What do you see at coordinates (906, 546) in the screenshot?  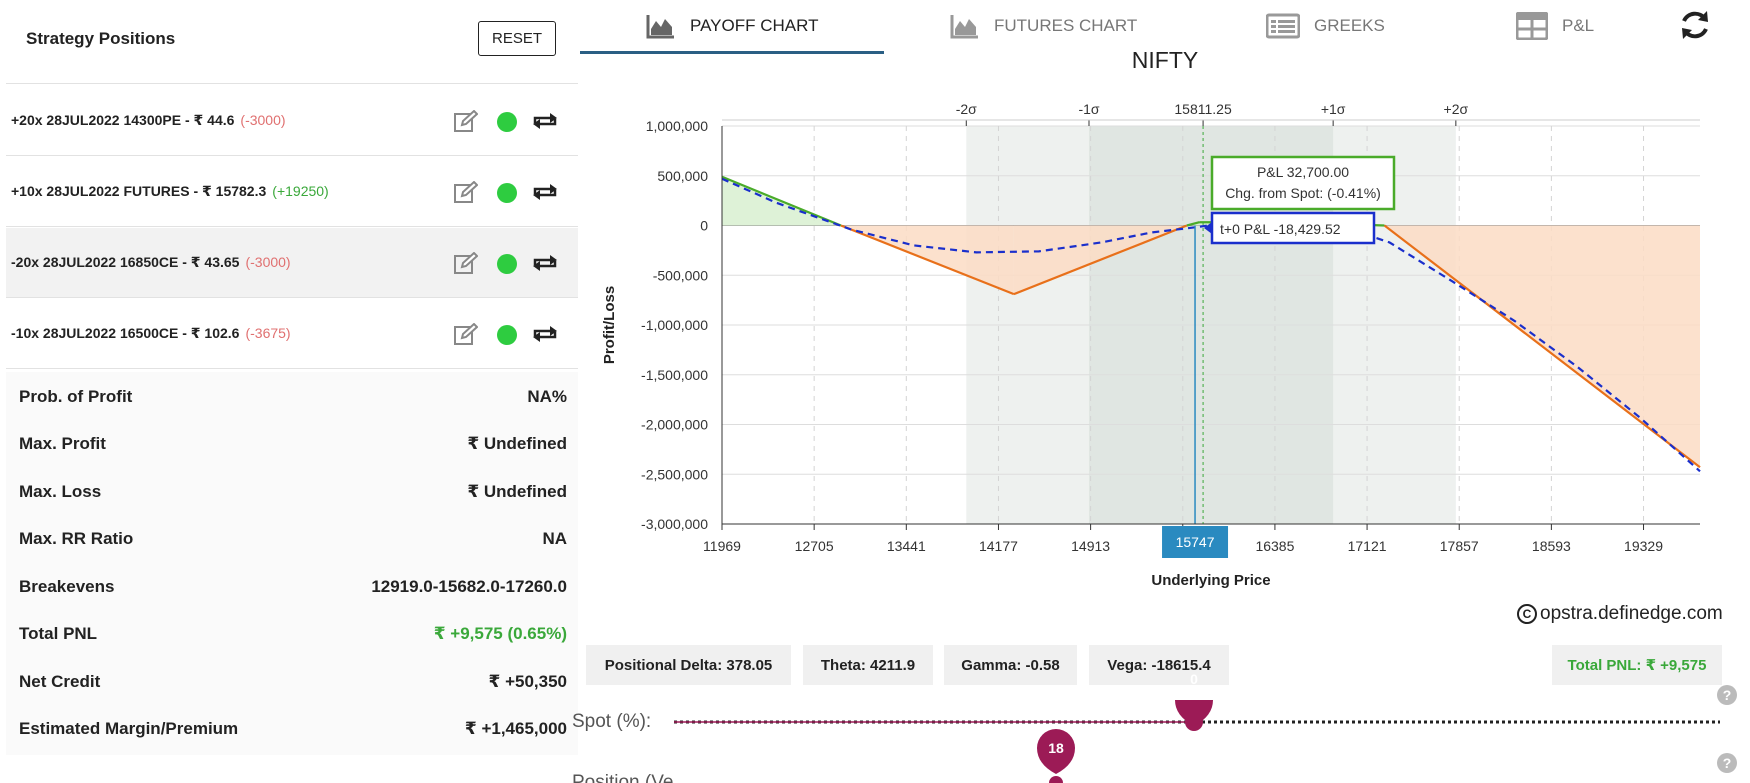 I see `x-tick-label: 13441` at bounding box center [906, 546].